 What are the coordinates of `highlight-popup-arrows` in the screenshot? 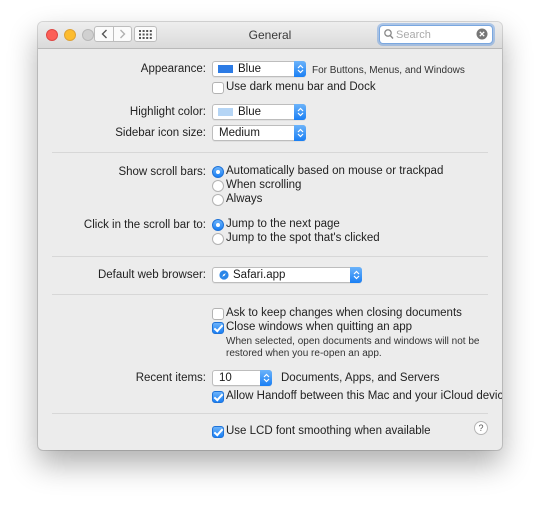 It's located at (300, 112).